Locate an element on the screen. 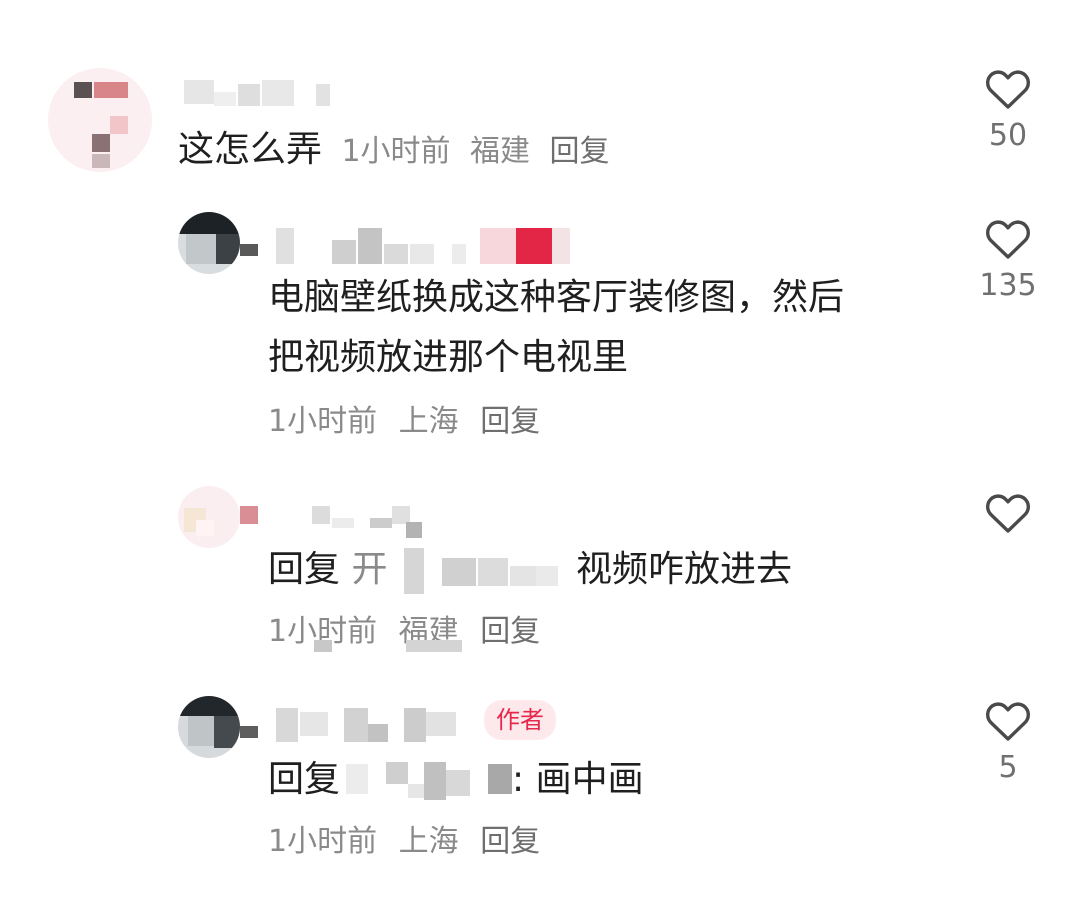 The width and height of the screenshot is (1080, 901). like-count: 5 is located at coordinates (1008, 767).